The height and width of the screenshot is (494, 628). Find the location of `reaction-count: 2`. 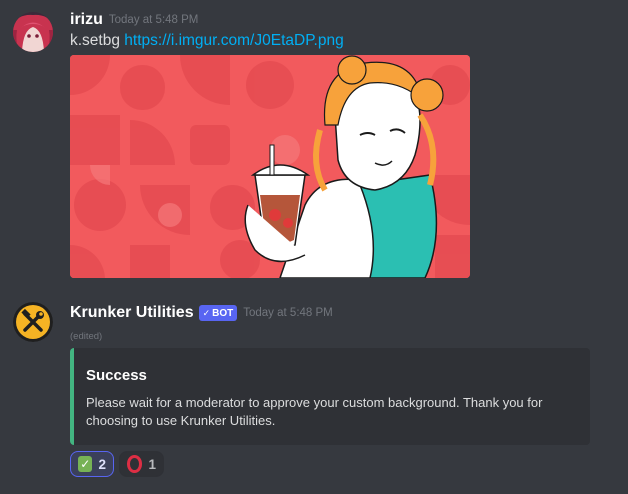

reaction-count: 2 is located at coordinates (102, 464).